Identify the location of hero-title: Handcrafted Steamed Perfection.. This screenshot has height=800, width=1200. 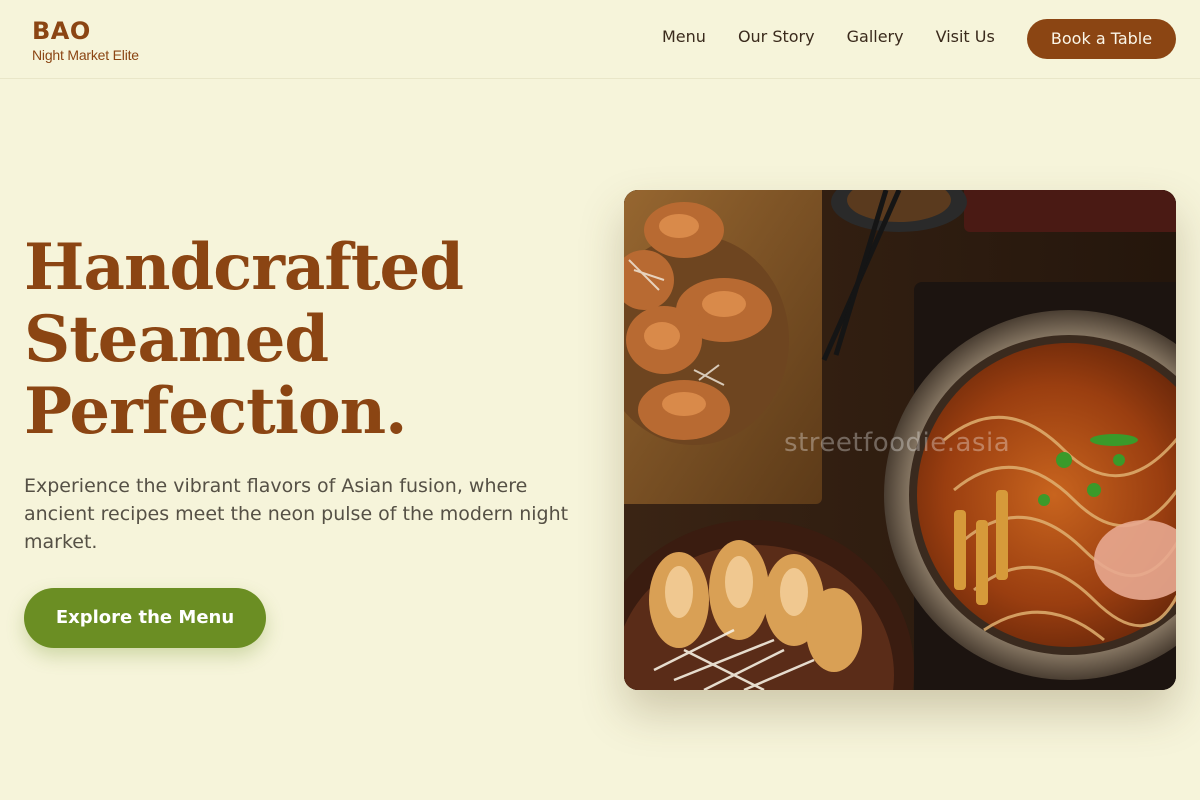
(304, 340).